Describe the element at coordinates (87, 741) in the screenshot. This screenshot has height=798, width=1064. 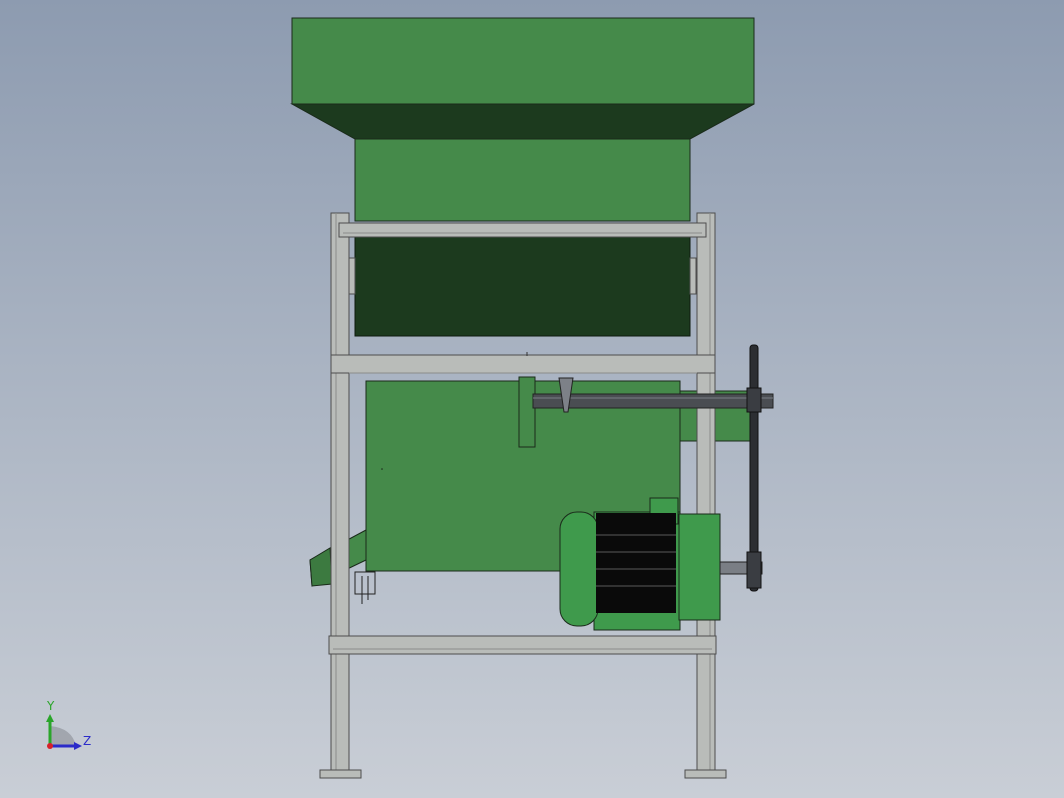
I see `z-axis-label: Z` at that location.